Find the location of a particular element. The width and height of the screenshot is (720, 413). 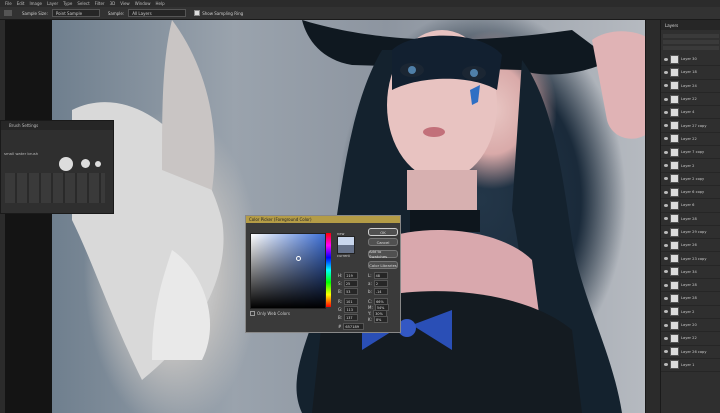

layer-row: Layer 2 copy is located at coordinates (690, 179).